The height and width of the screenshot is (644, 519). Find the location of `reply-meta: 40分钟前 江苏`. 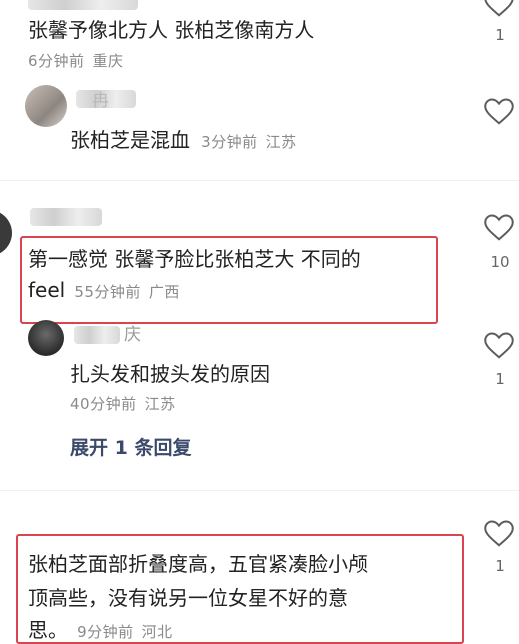

reply-meta: 40分钟前 江苏 is located at coordinates (123, 403).